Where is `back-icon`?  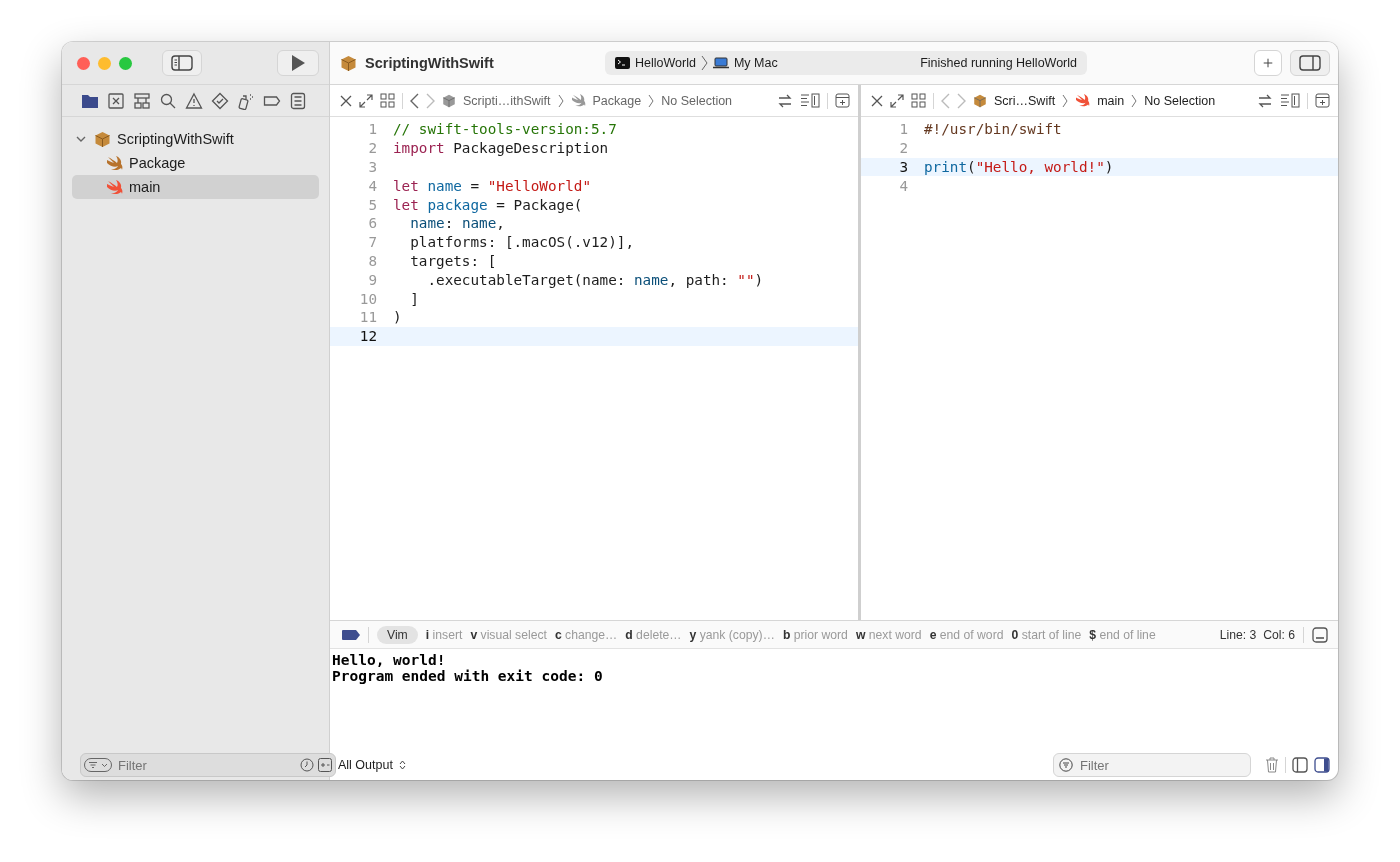
back-icon is located at coordinates (414, 100).